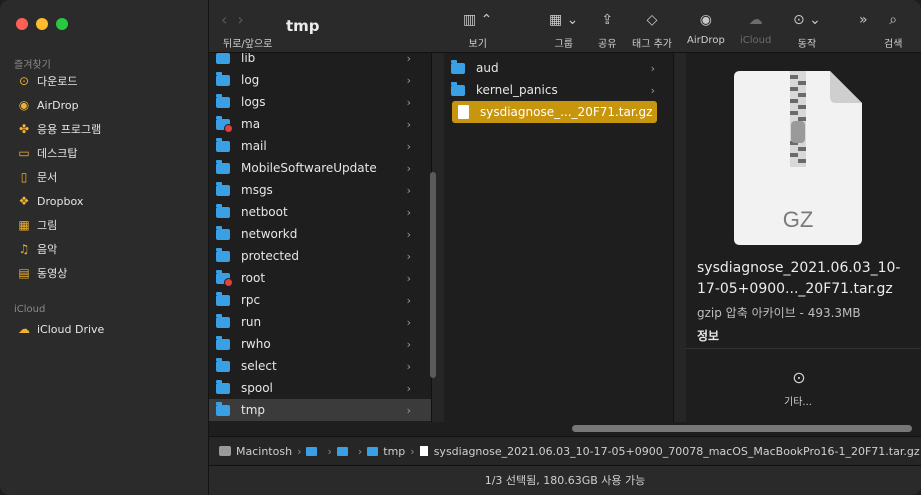 The width and height of the screenshot is (921, 495). I want to click on column-1-scrollbar, so click(433, 275).